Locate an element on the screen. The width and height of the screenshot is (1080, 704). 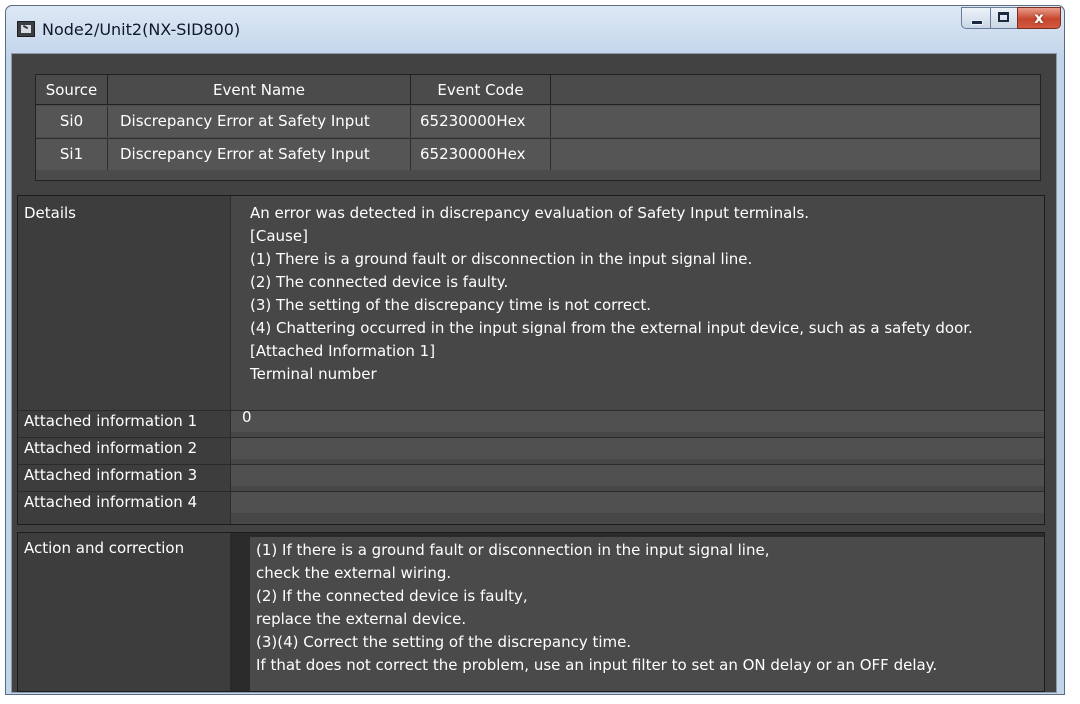
details-text-line: [Attached Information 1] is located at coordinates (343, 351).